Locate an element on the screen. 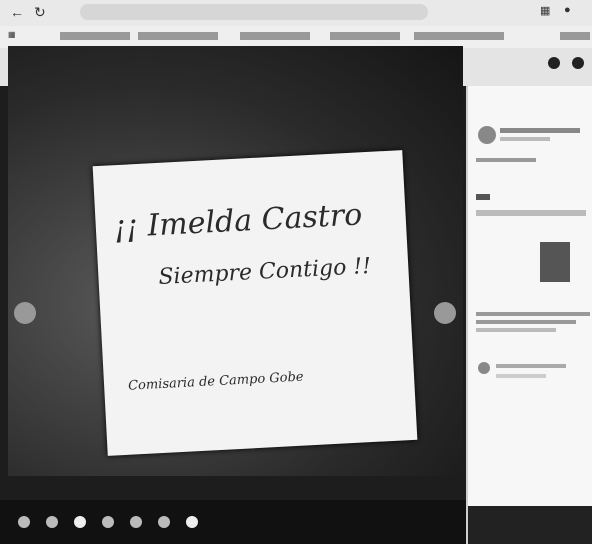 Image resolution: width=592 pixels, height=544 pixels. author-name is located at coordinates (540, 130).